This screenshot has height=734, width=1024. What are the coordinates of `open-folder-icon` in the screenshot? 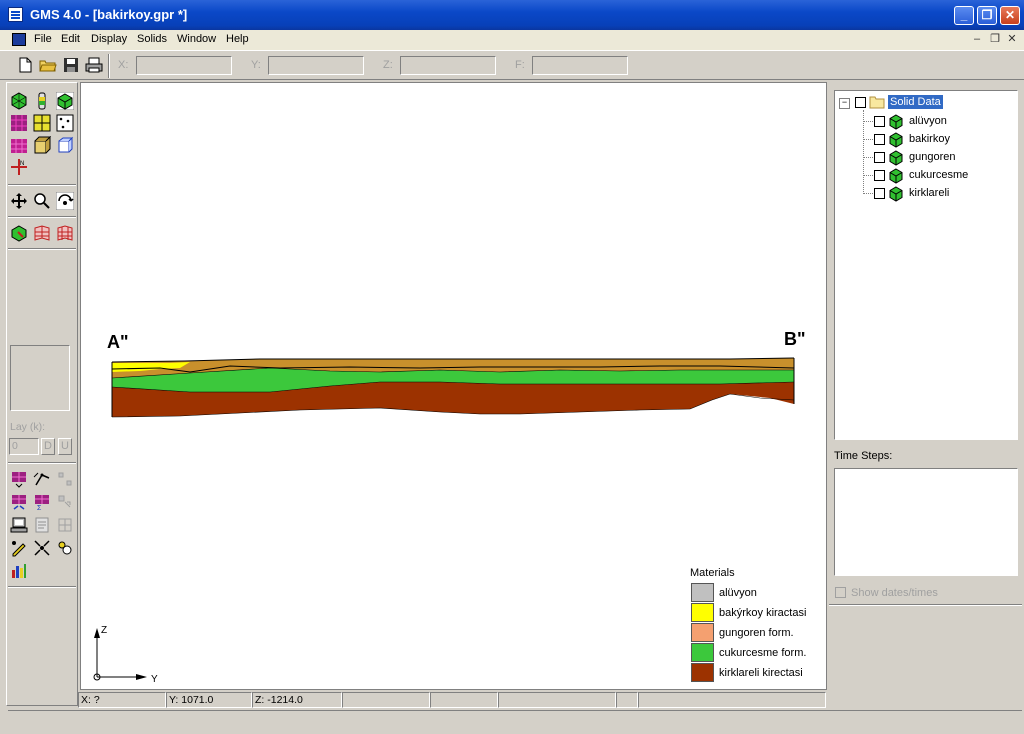 It's located at (48, 65).